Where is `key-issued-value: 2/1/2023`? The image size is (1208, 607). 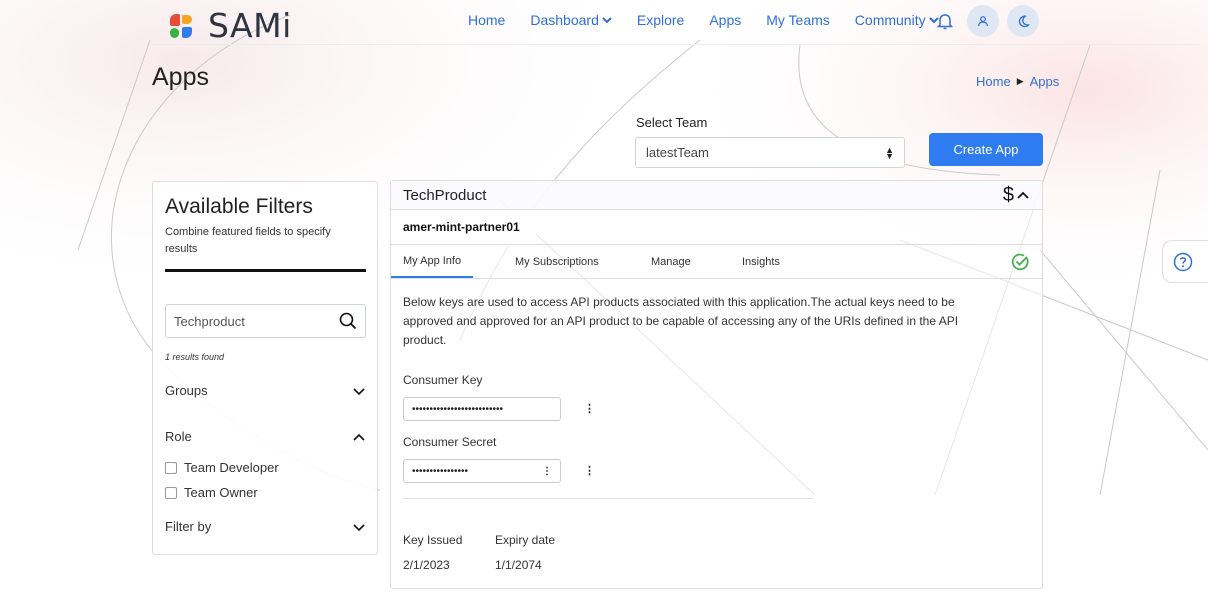 key-issued-value: 2/1/2023 is located at coordinates (426, 565).